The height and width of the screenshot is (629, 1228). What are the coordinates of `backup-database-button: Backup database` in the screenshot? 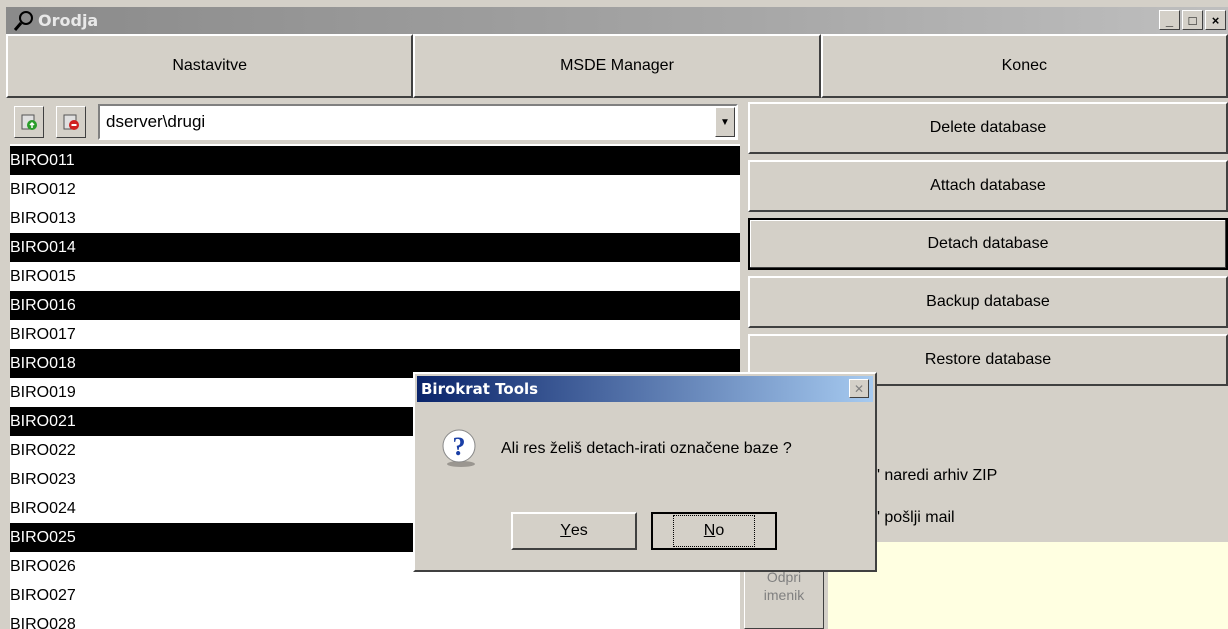 It's located at (988, 302).